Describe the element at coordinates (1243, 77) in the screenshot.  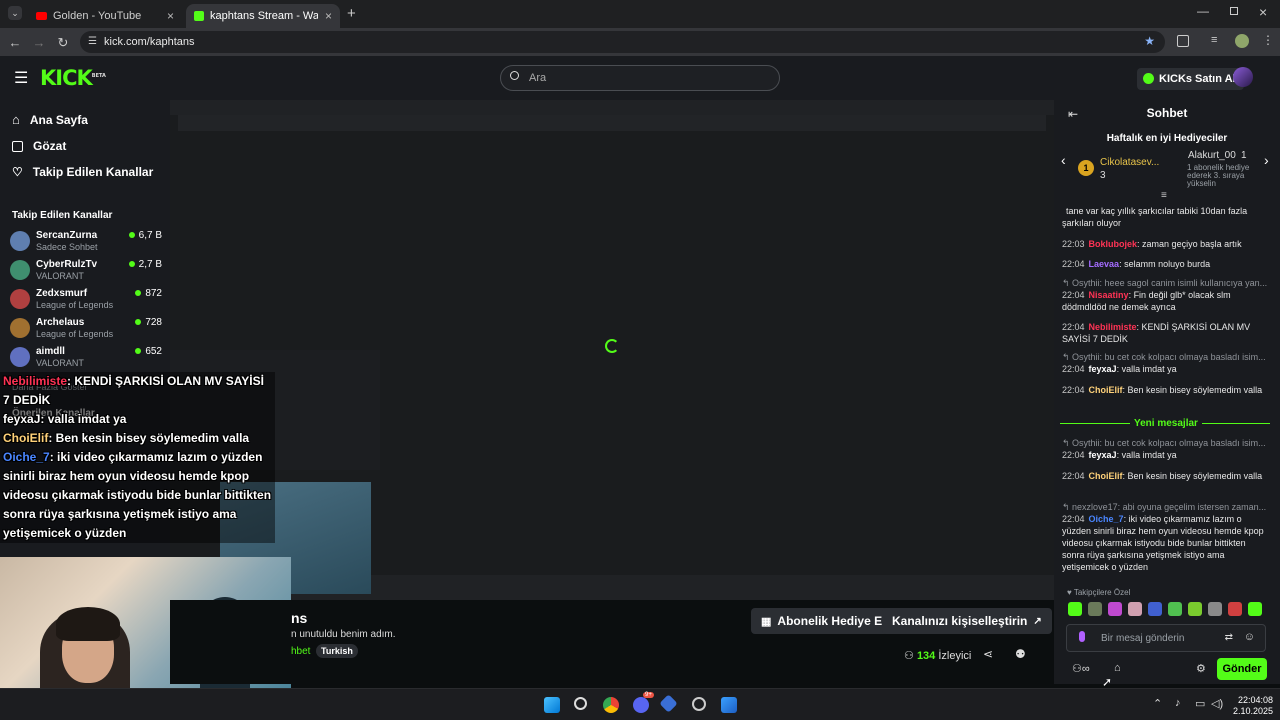
I see `user-avatar` at that location.